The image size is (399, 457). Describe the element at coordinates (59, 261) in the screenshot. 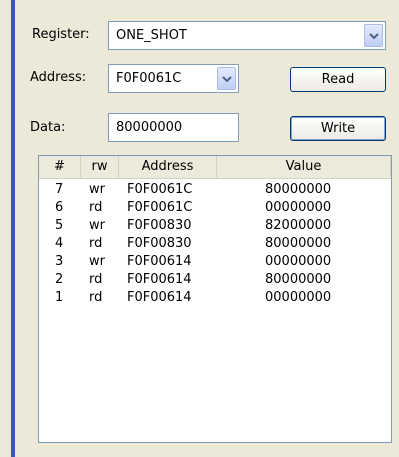

I see `row-number: 3` at that location.